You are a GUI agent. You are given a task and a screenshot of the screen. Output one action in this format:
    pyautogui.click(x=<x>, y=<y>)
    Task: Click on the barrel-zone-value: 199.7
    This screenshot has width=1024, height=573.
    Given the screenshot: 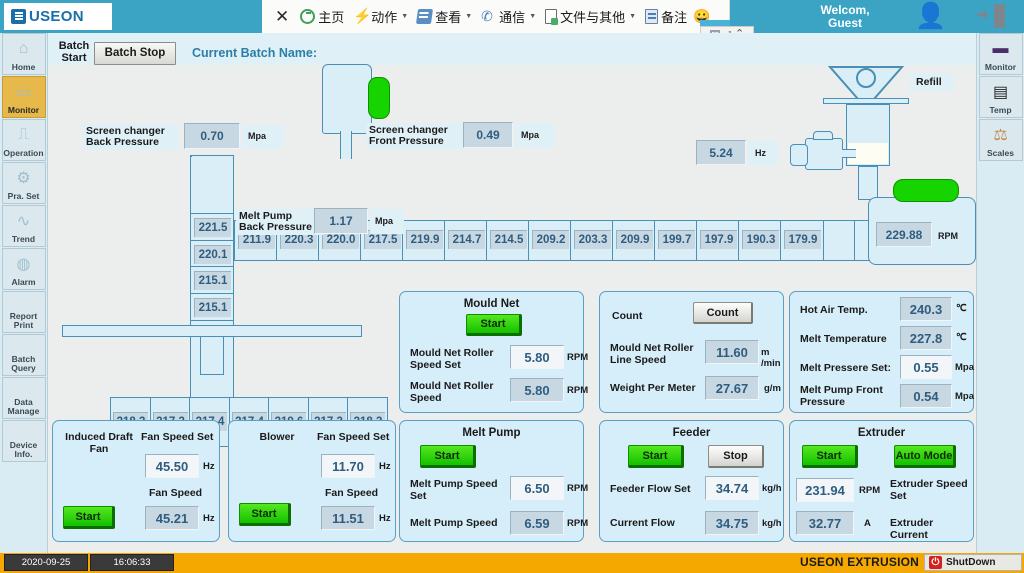 What is the action you would take?
    pyautogui.click(x=676, y=239)
    